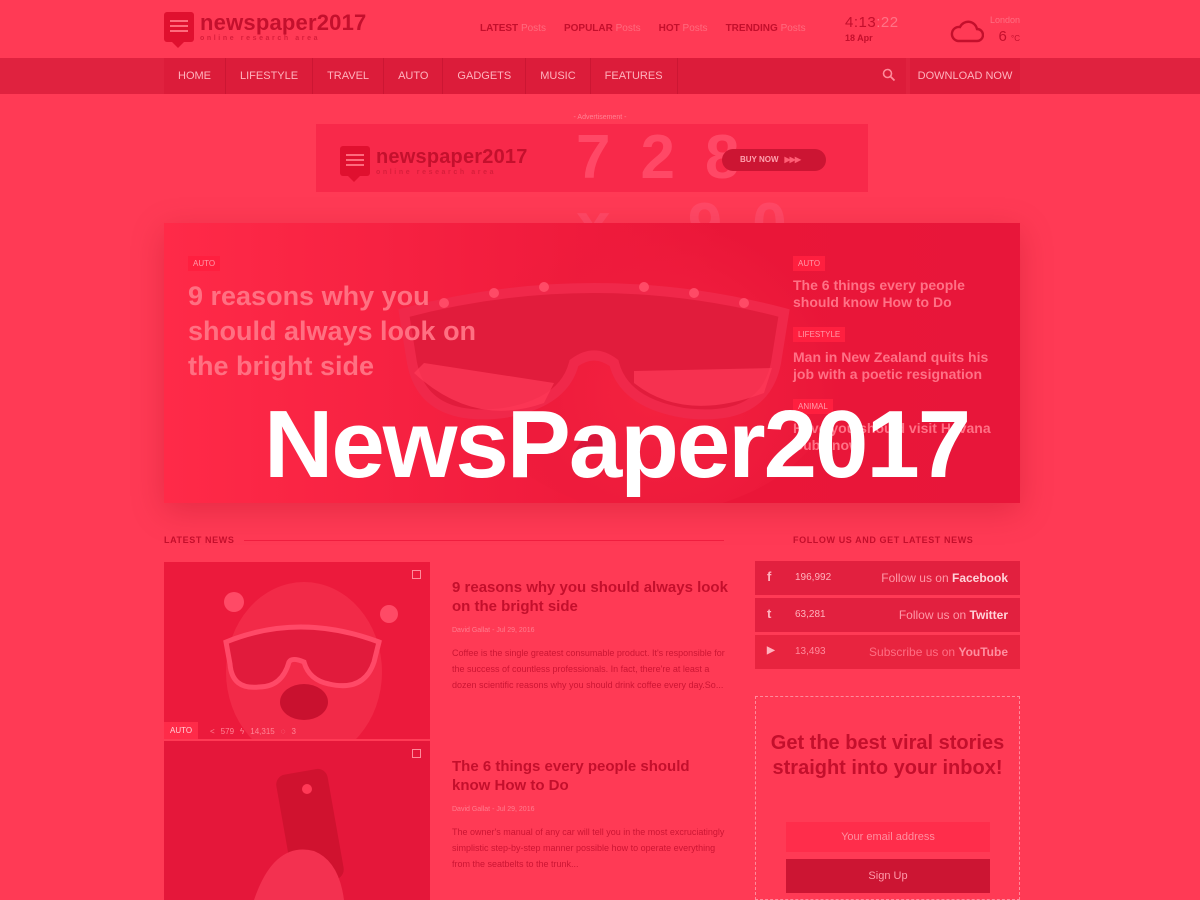 This screenshot has height=900, width=1200. Describe the element at coordinates (683, 28) in the screenshot. I see `top-link-hot: HOT Posts` at that location.